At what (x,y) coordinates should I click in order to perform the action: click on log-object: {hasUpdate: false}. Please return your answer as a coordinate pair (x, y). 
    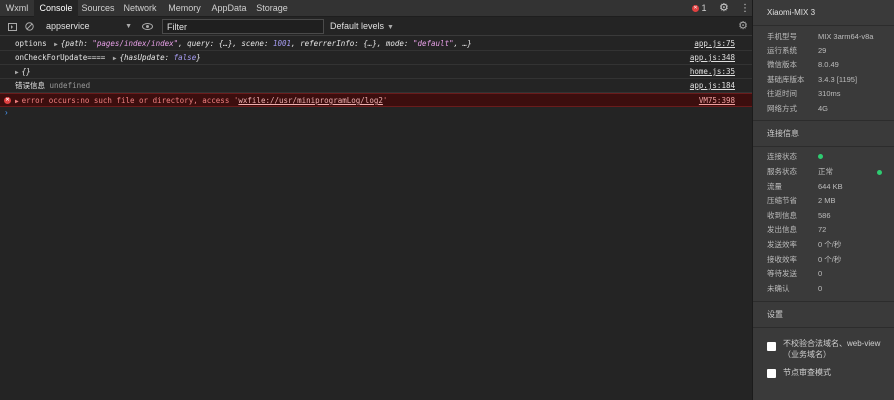
    Looking at the image, I should click on (160, 57).